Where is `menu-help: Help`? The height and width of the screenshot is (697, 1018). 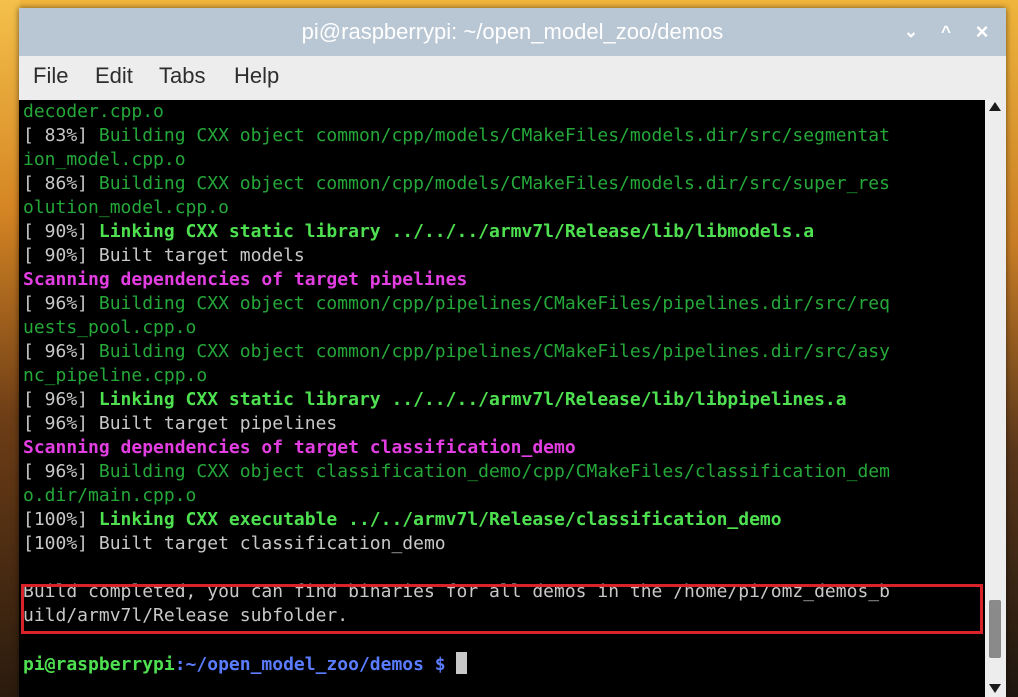
menu-help: Help is located at coordinates (256, 78).